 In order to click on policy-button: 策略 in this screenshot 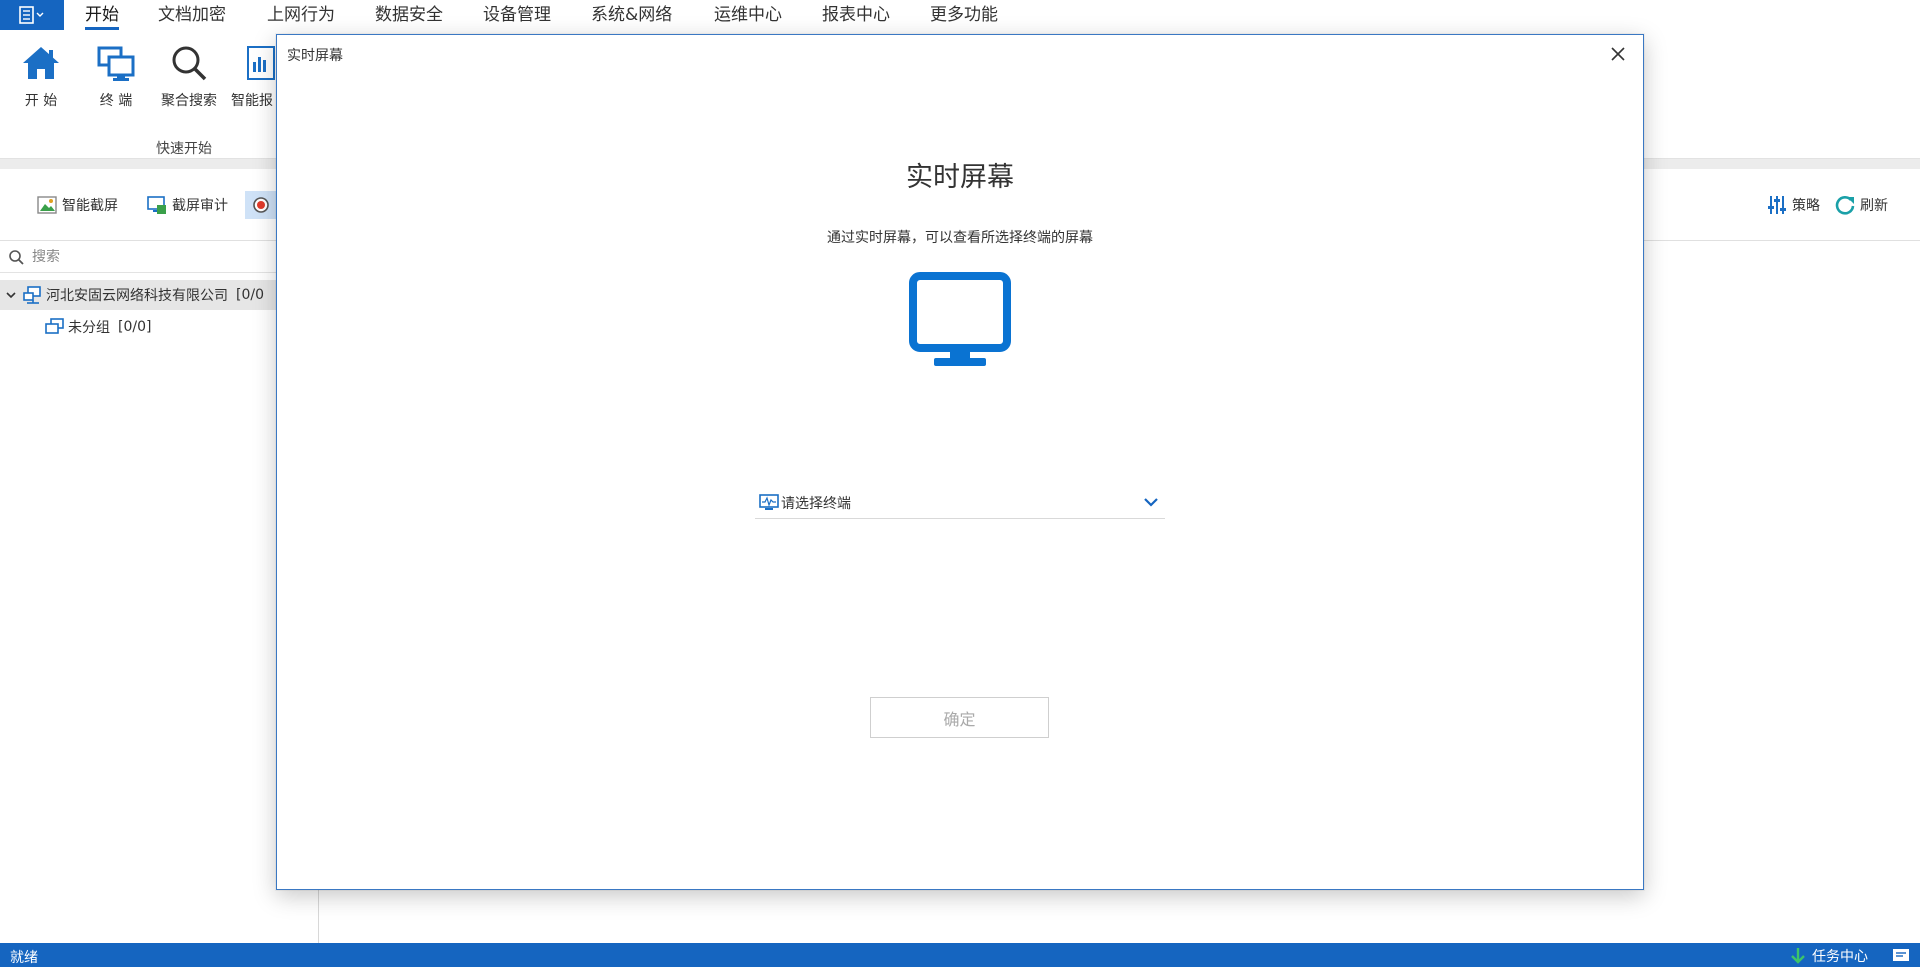, I will do `click(1793, 205)`.